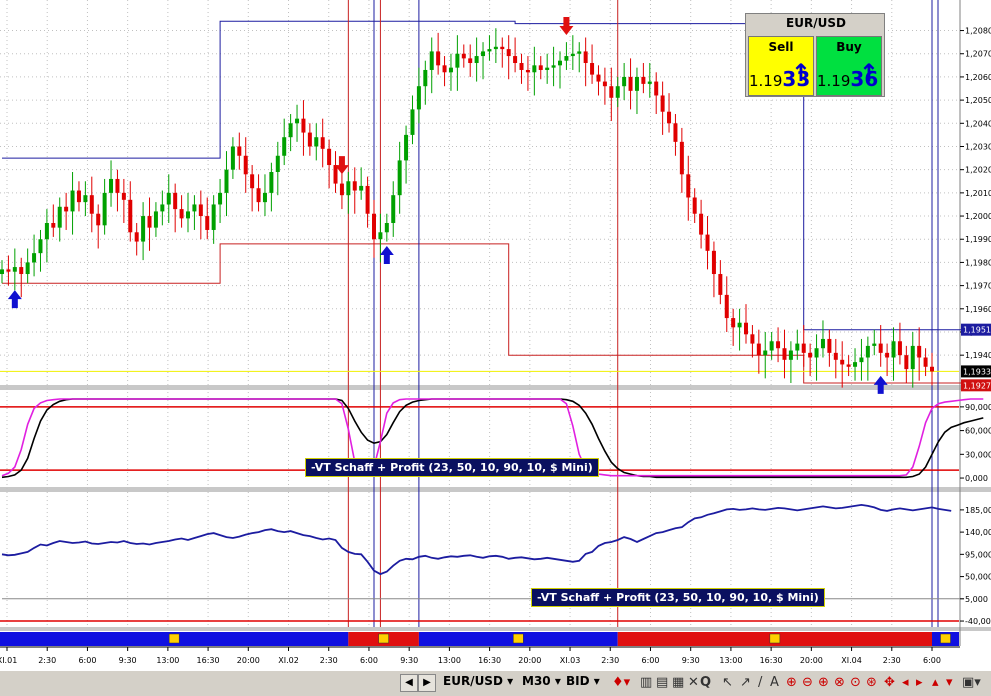  I want to click on draw-icon: ↗, so click(745, 682).